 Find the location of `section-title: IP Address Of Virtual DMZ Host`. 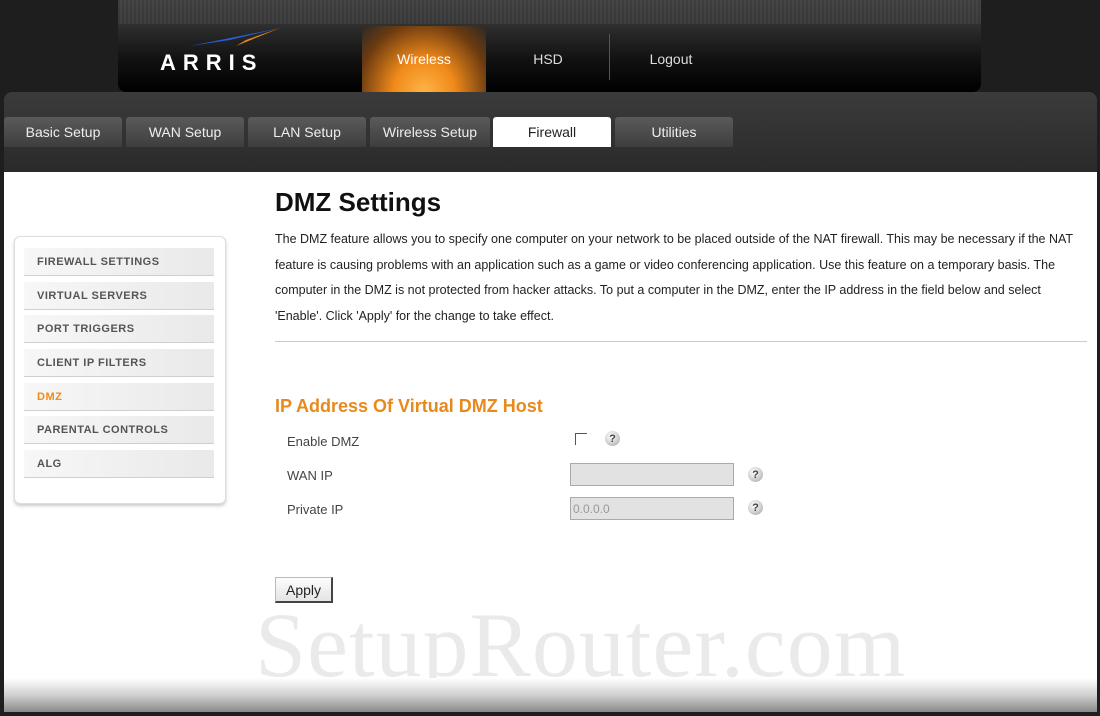

section-title: IP Address Of Virtual DMZ Host is located at coordinates (409, 406).